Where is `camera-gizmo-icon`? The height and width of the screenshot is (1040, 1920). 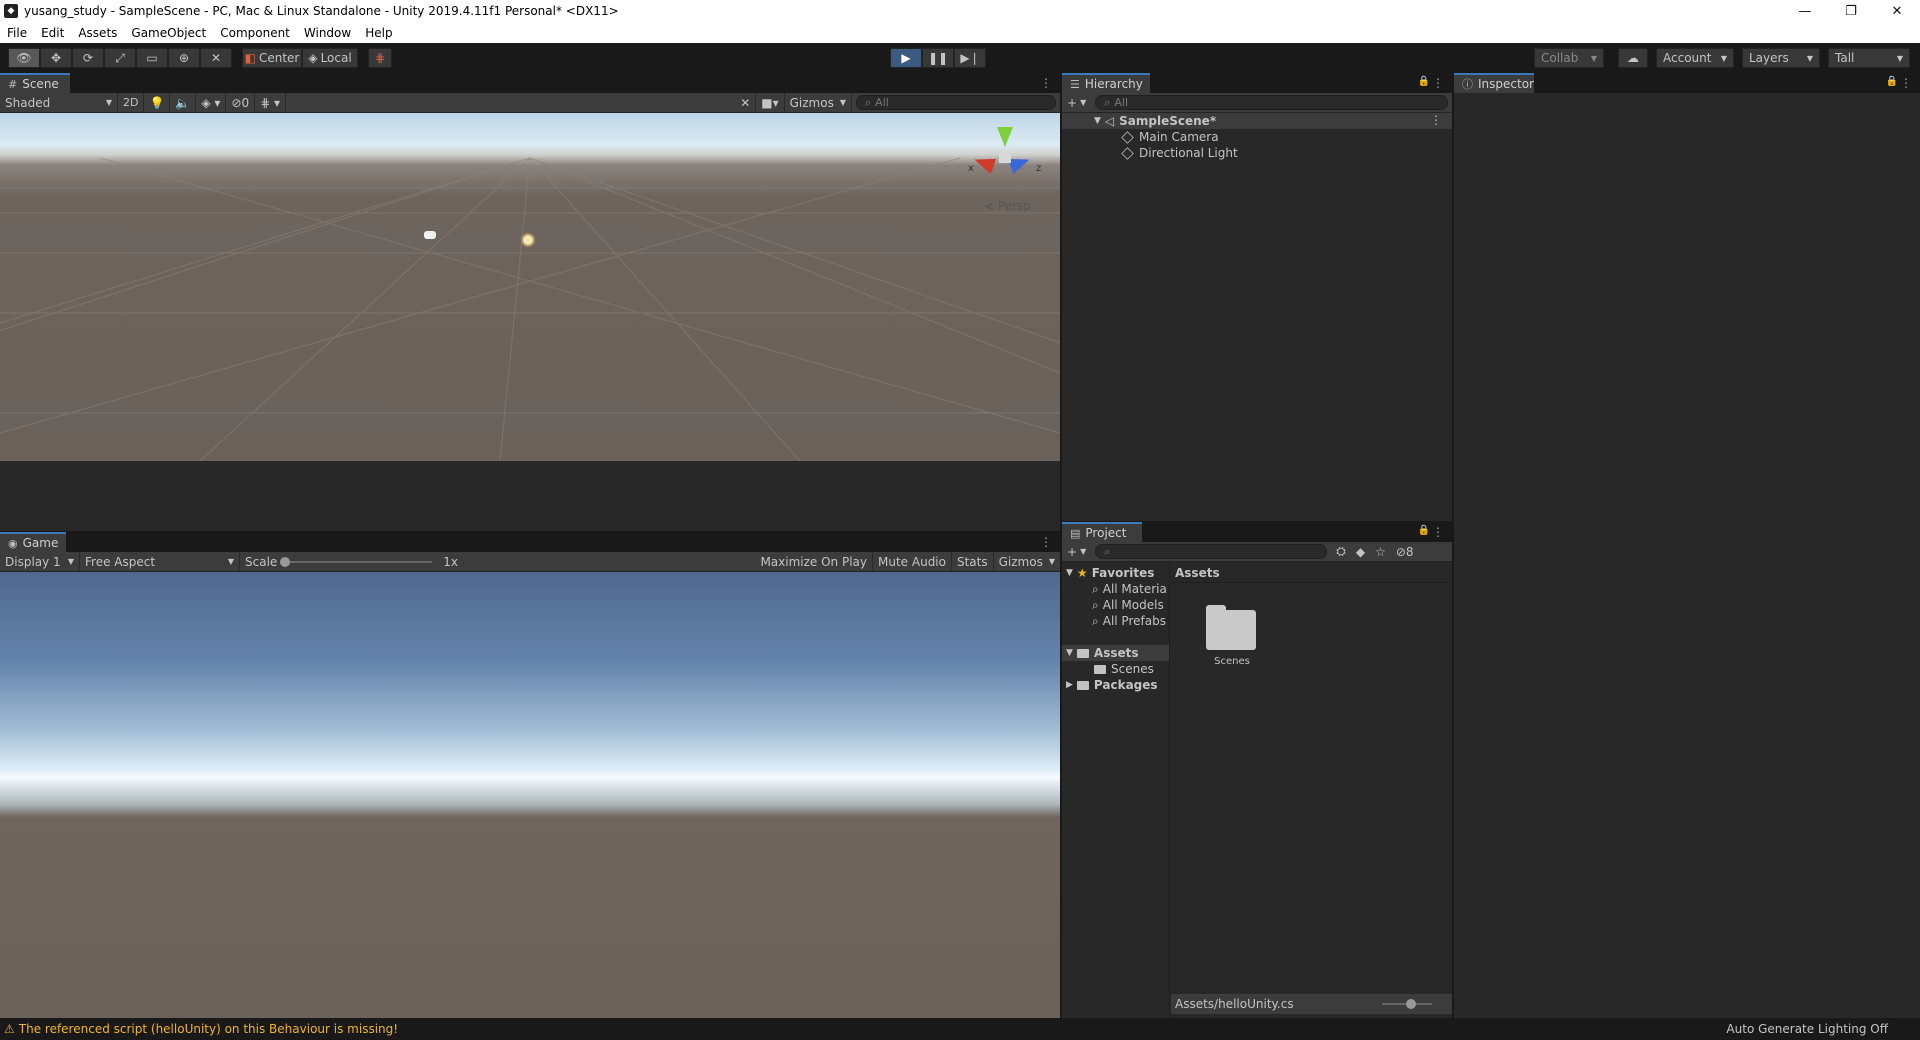 camera-gizmo-icon is located at coordinates (430, 235).